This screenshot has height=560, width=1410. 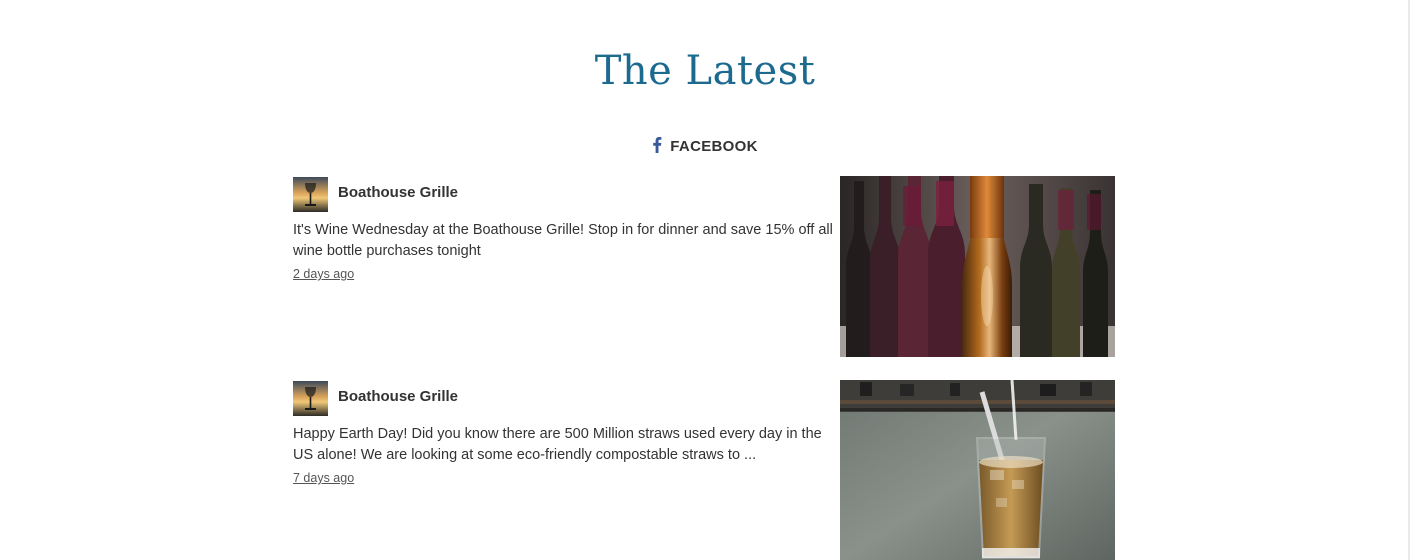 I want to click on post-timestamp-link: 7 days ago, so click(x=323, y=478).